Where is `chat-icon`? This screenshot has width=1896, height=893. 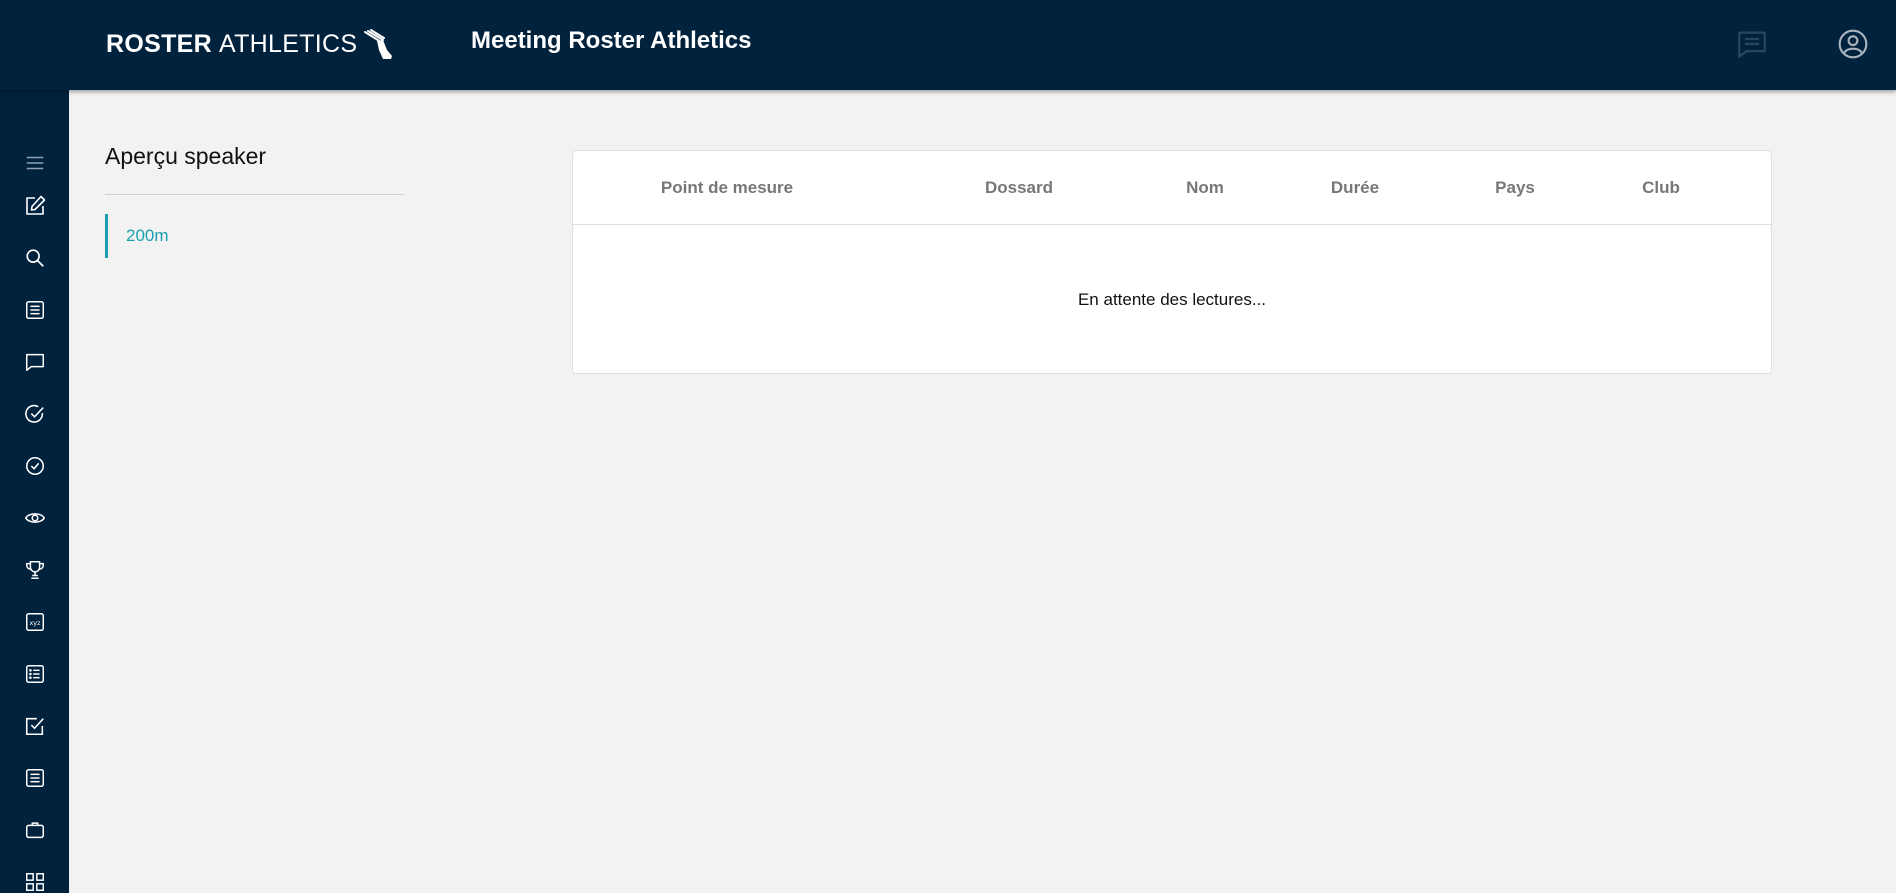 chat-icon is located at coordinates (1752, 44).